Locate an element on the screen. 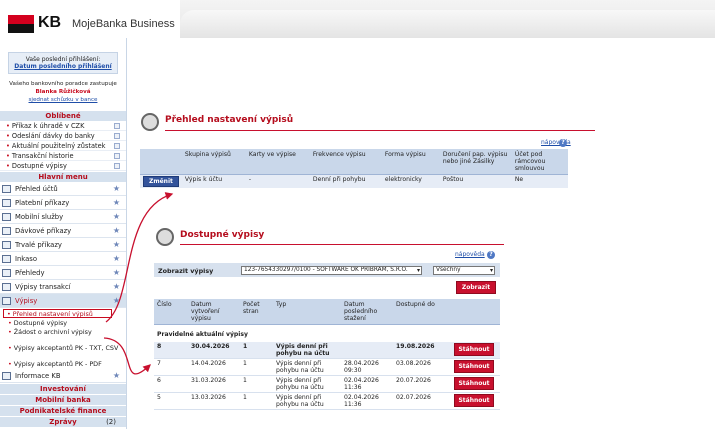  annotation-arrows is located at coordinates (138, 283).